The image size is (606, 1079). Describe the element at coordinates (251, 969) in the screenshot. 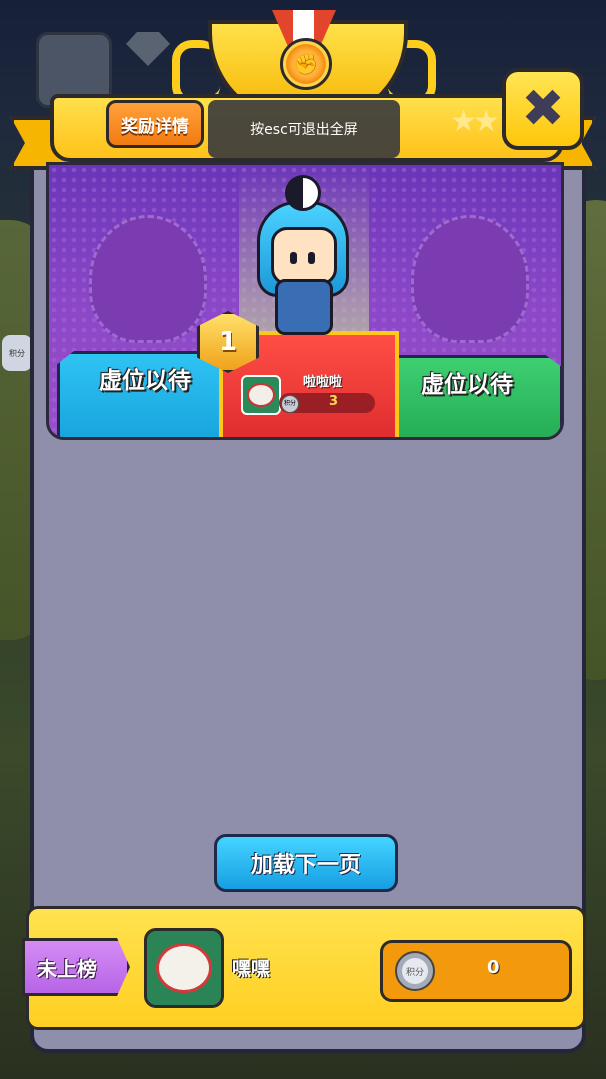

I see `my-name: 嘿嘿` at that location.